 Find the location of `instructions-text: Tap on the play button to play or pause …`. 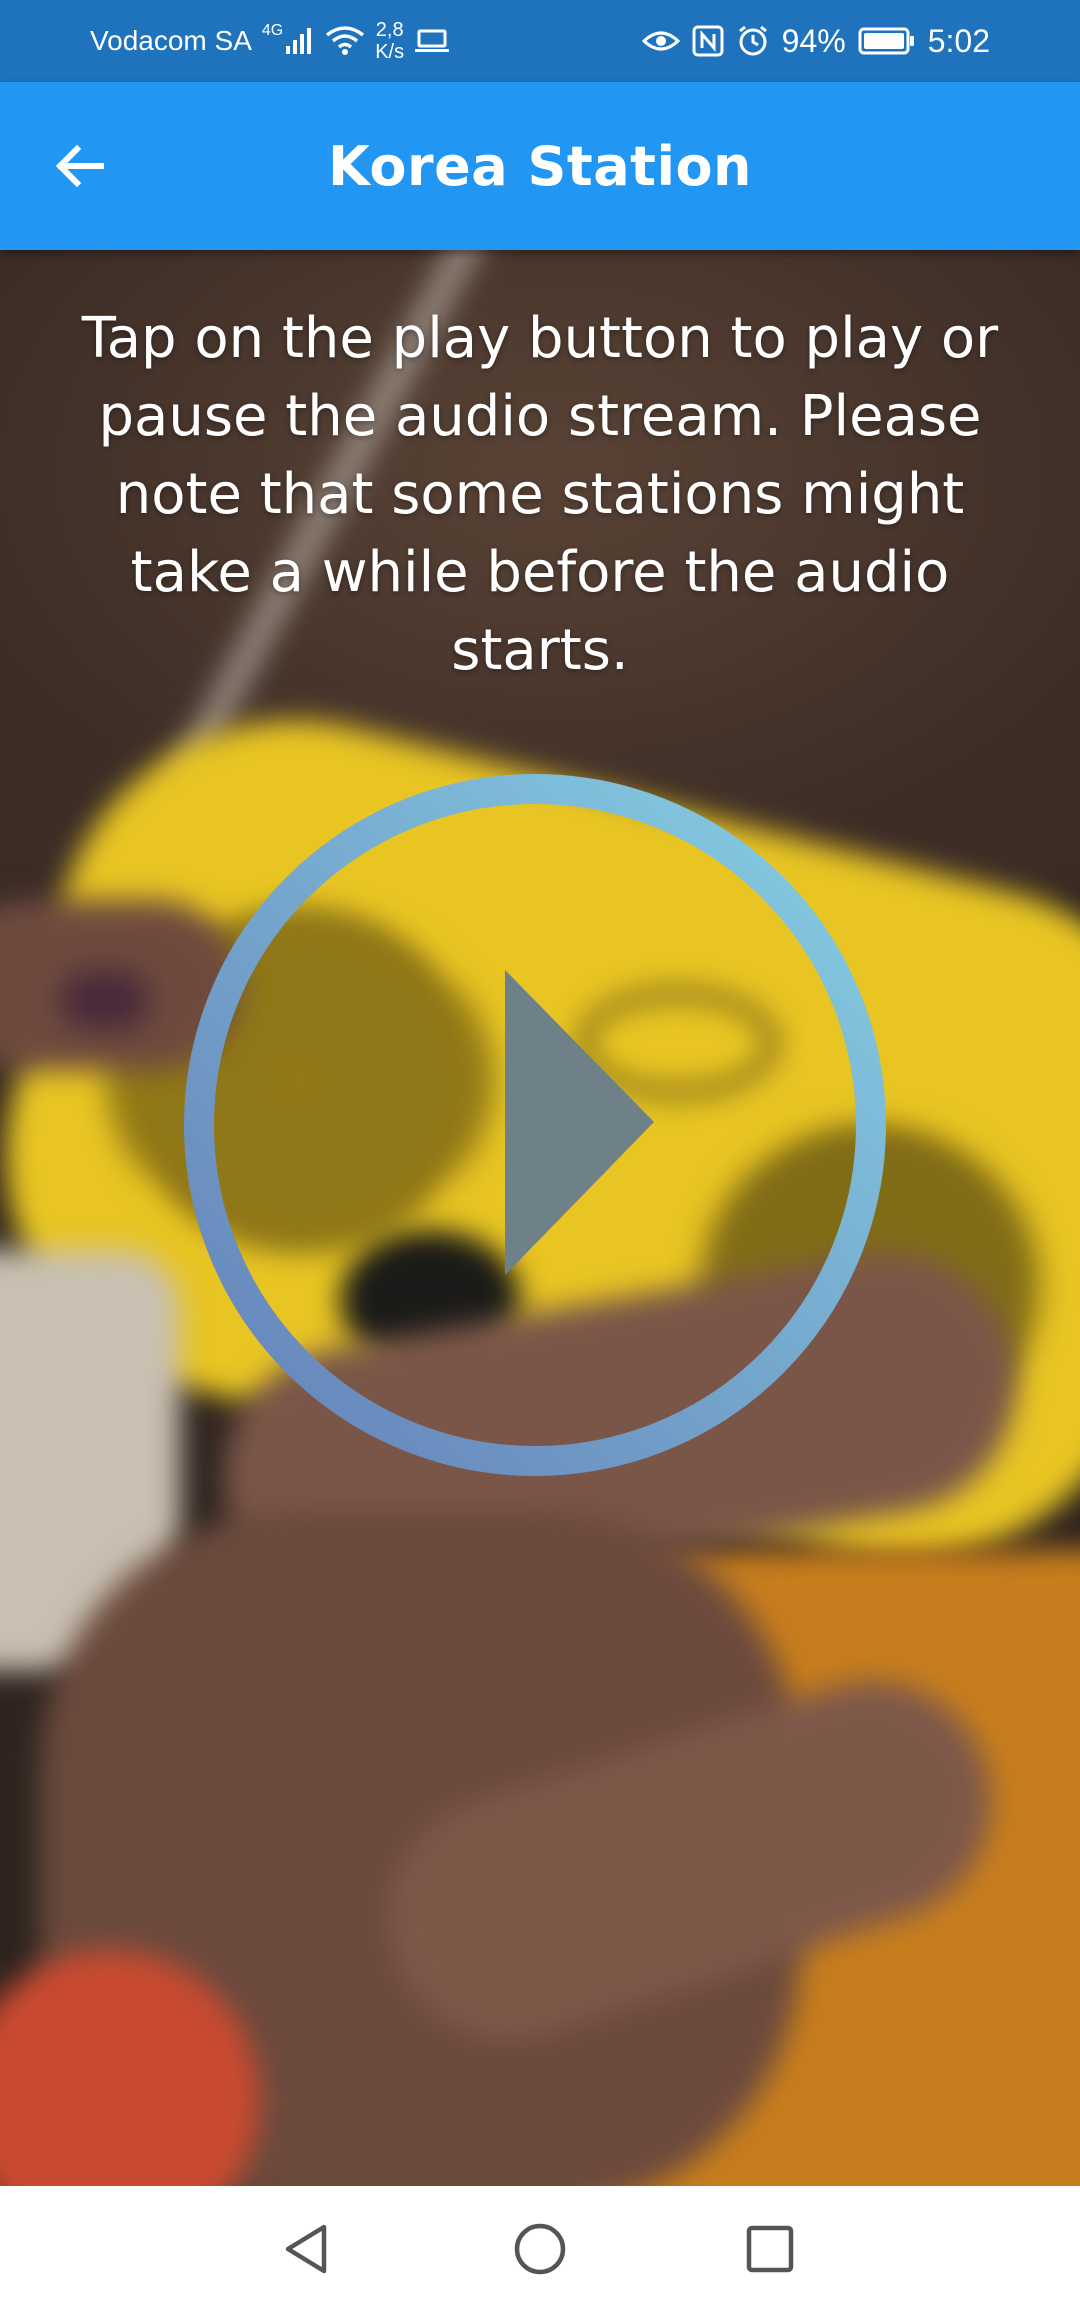

instructions-text: Tap on the play button to play or pause … is located at coordinates (540, 494).